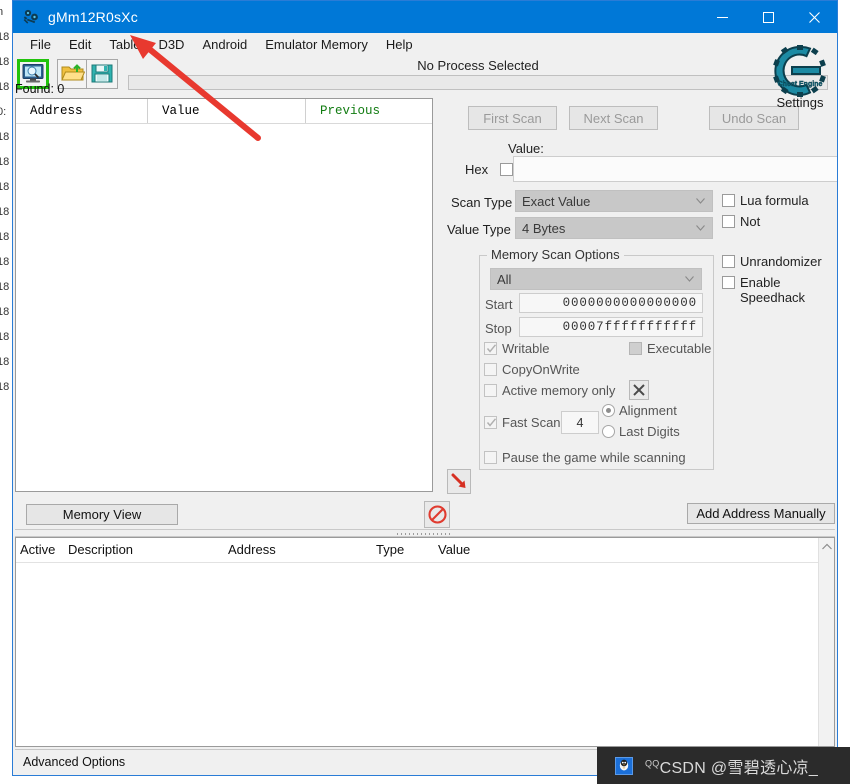  I want to click on watermark-superscript: QQ, so click(652, 763).